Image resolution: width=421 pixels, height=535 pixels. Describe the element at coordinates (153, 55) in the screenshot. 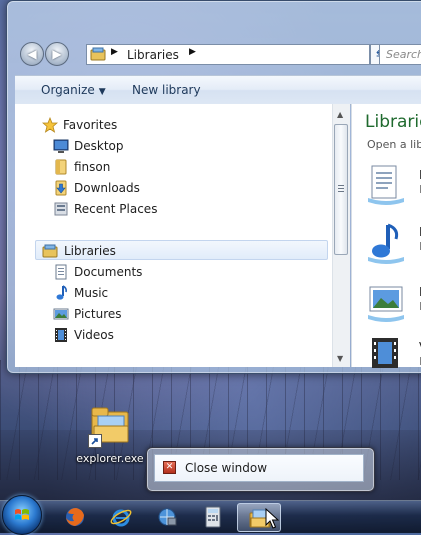

I see `breadcrumb-libraries: Libraries` at that location.